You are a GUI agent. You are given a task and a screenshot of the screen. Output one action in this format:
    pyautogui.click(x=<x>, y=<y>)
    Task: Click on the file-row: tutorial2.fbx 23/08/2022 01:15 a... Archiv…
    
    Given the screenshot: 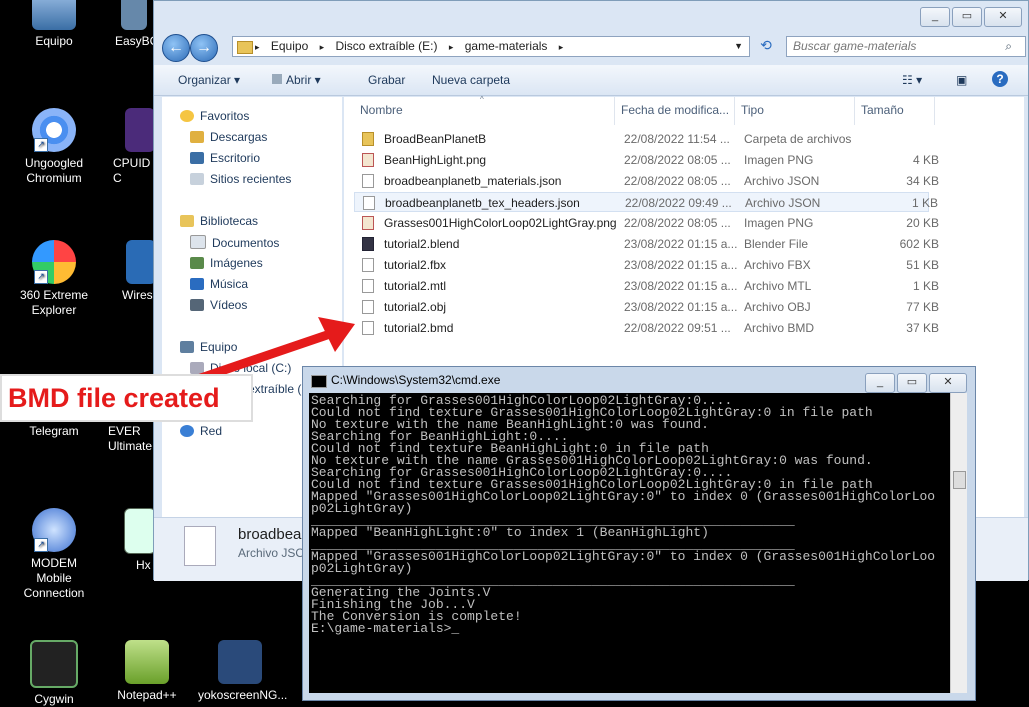 What is the action you would take?
    pyautogui.click(x=646, y=265)
    